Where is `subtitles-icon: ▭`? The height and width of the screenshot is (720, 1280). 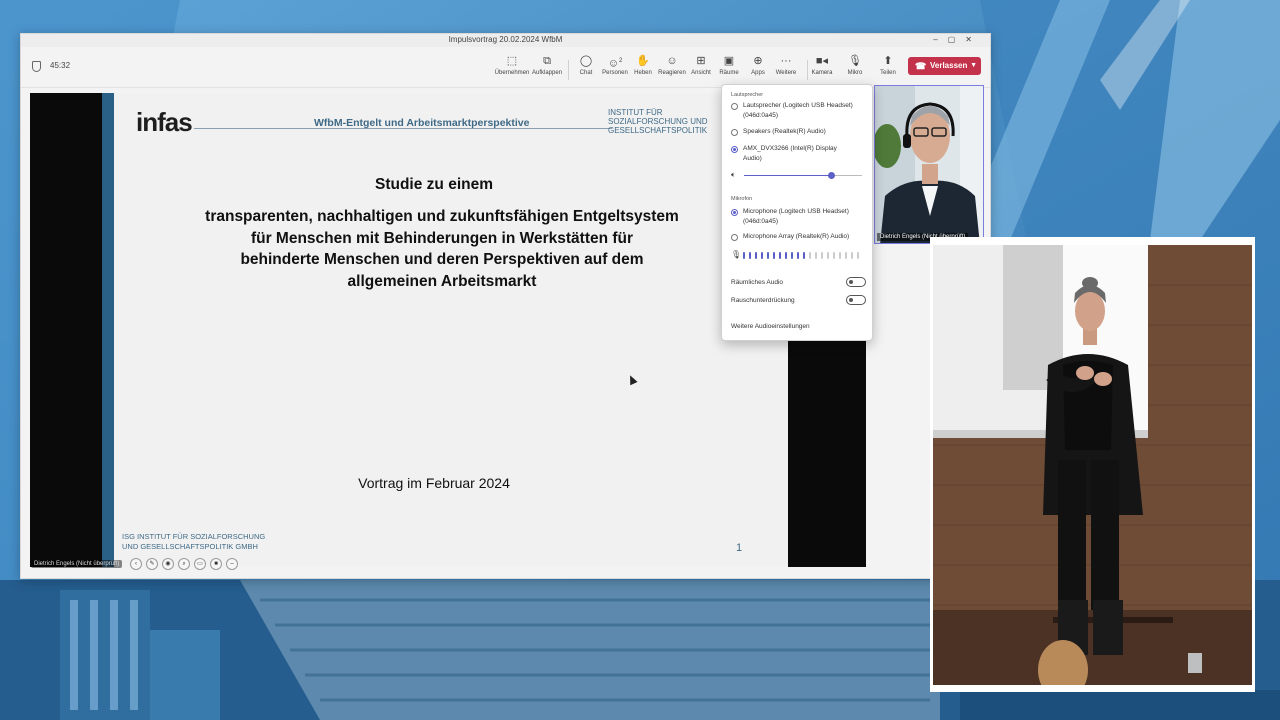 subtitles-icon: ▭ is located at coordinates (200, 564).